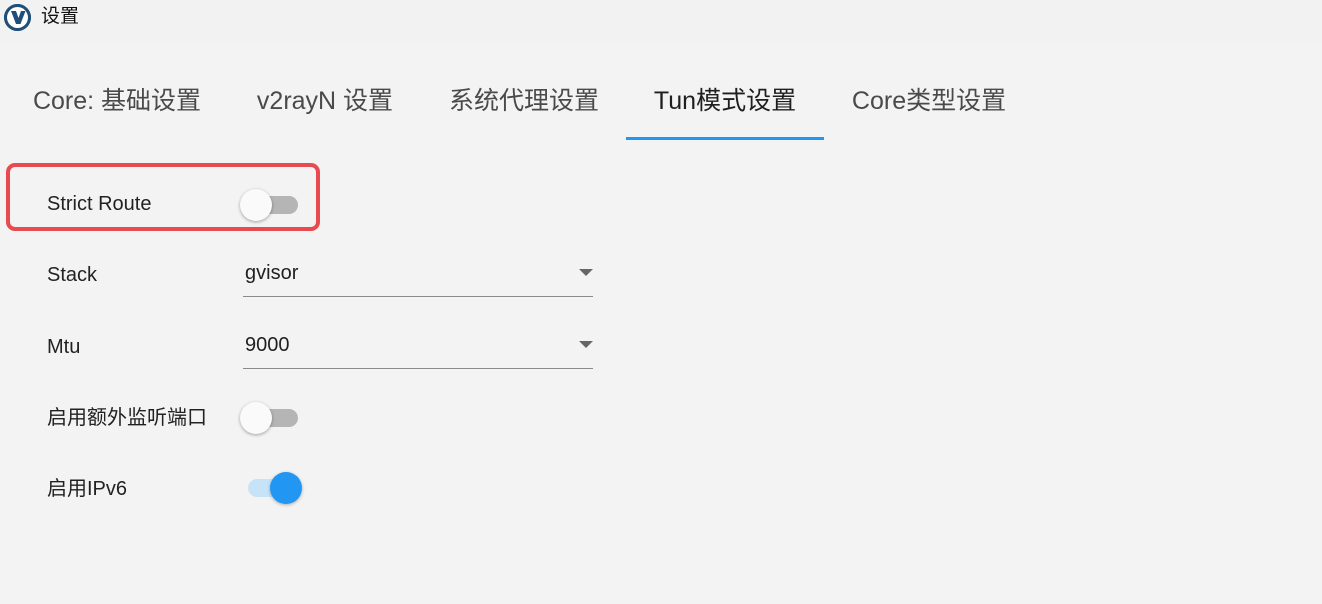 The width and height of the screenshot is (1322, 604). I want to click on tab-tun-mode-settings: Tun模式设置, so click(725, 101).